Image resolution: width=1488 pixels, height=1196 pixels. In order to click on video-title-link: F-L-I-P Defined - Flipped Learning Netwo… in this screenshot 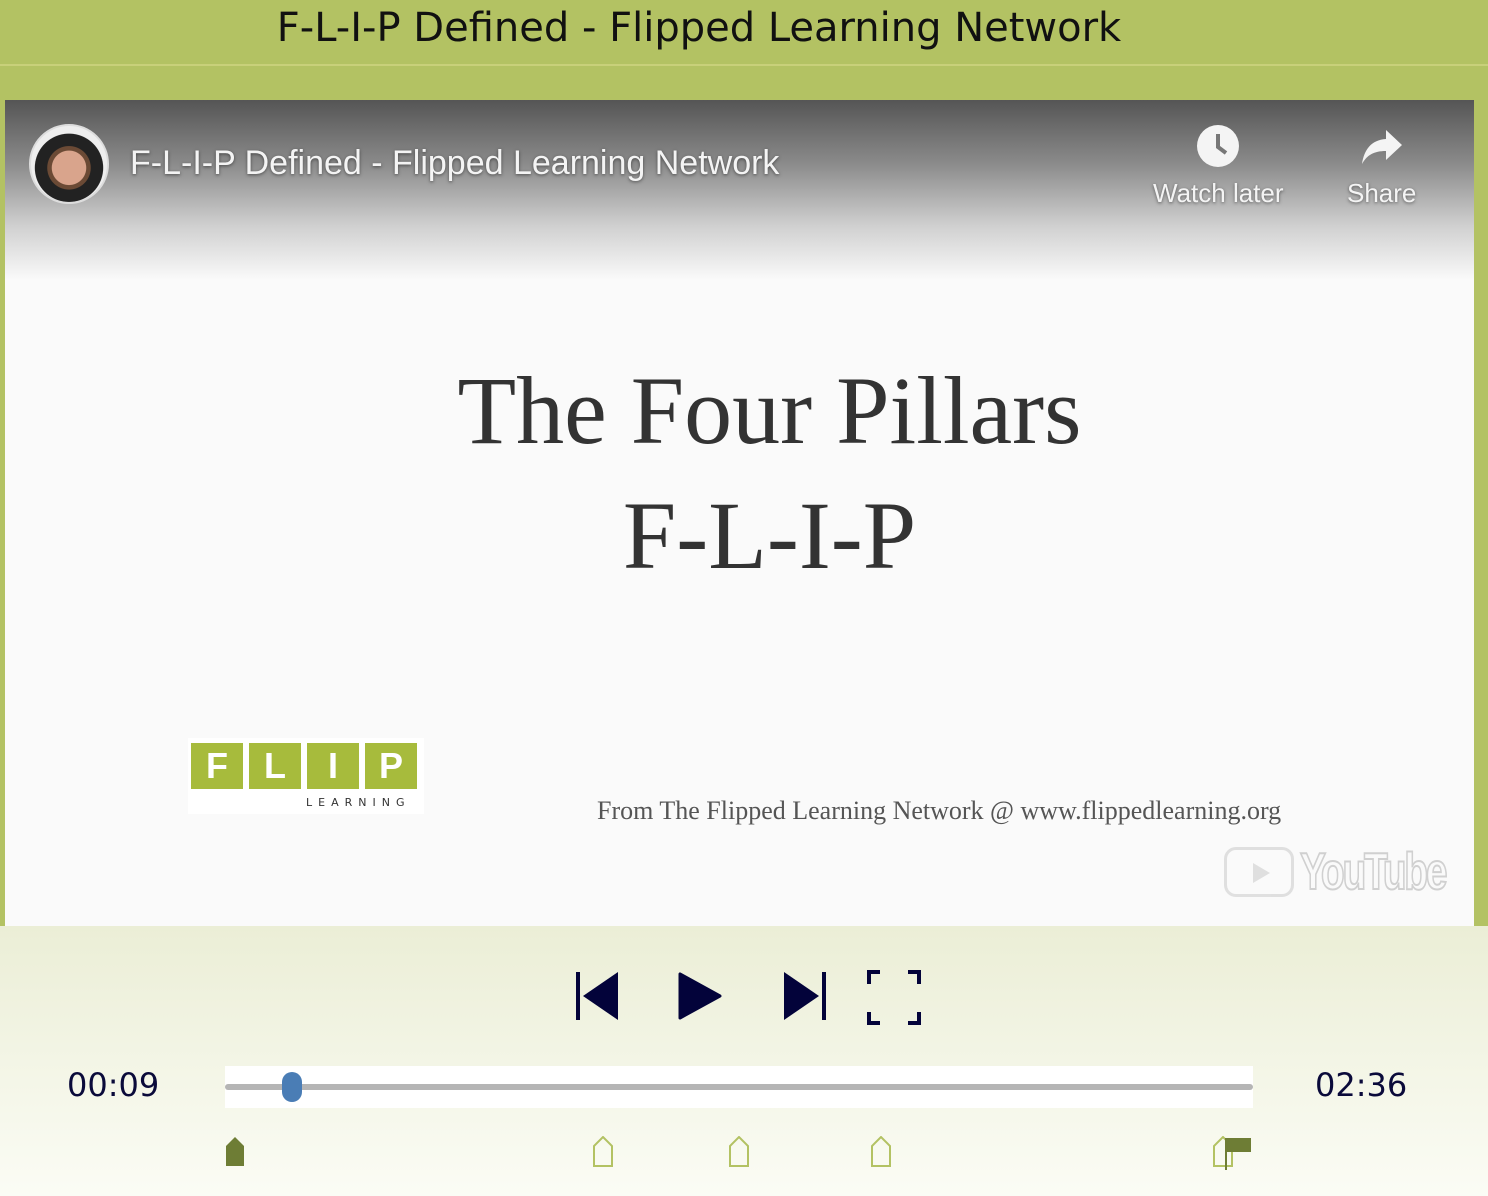, I will do `click(454, 163)`.